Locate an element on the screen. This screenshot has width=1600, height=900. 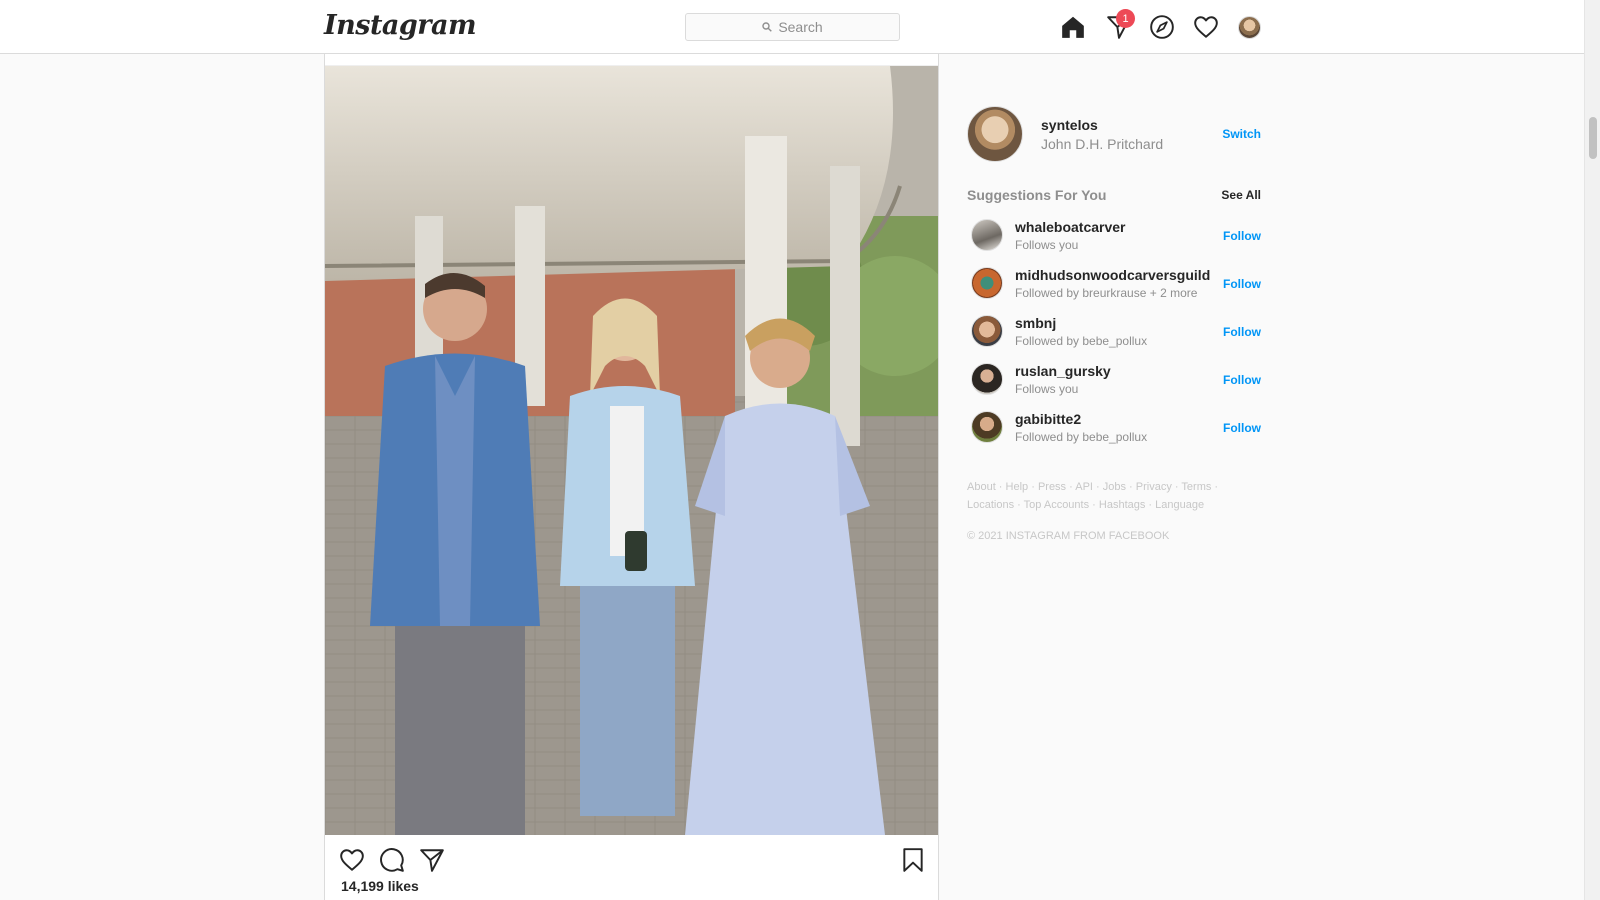
suggestion-username: smbnj is located at coordinates (1035, 323).